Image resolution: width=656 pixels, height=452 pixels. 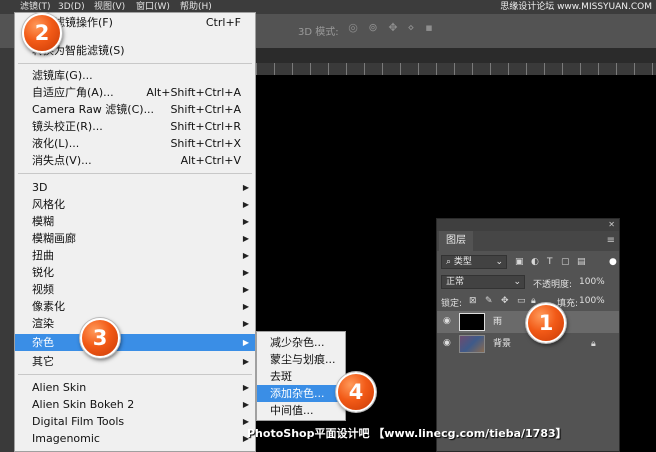 What do you see at coordinates (135, 421) in the screenshot?
I see `menu-item-digital-film-tools: Digital Film Tools ▶` at bounding box center [135, 421].